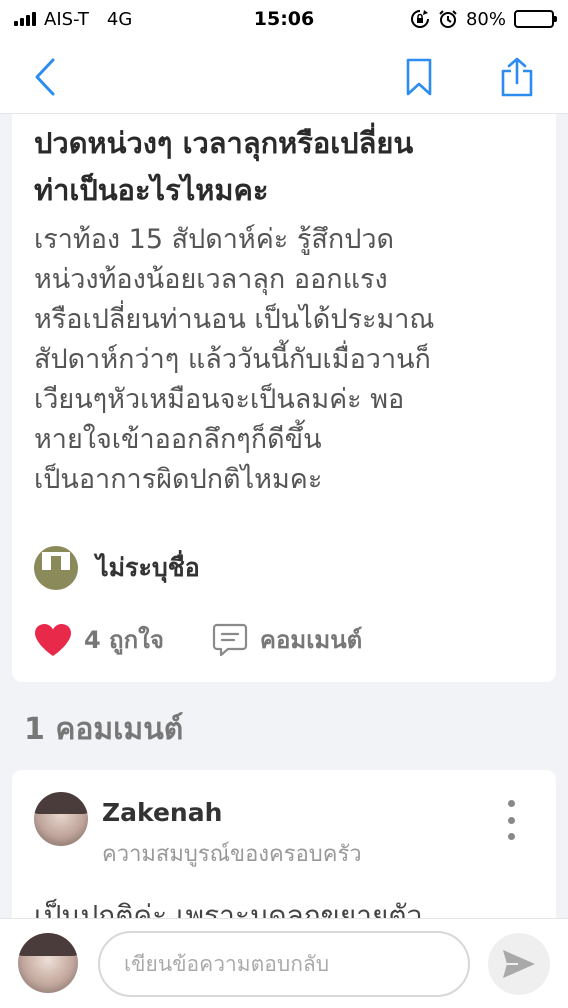 The height and width of the screenshot is (1008, 568). I want to click on post-title-line: ท่าเป็นอะไรไหมคะ, so click(151, 190).